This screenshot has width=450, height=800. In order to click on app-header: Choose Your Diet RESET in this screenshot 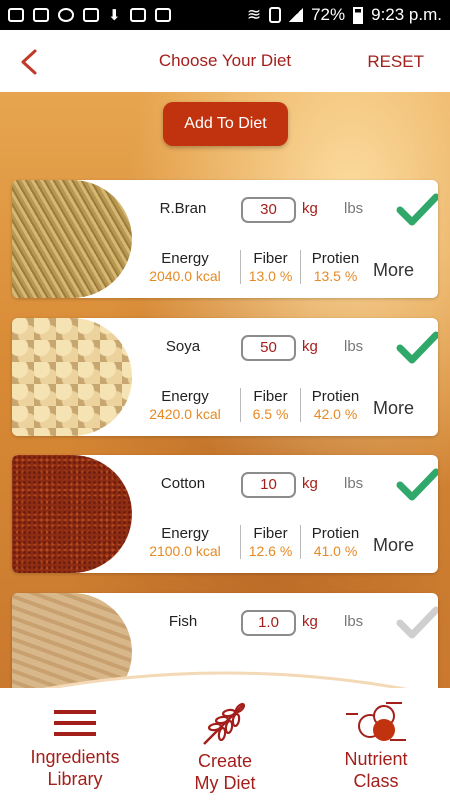, I will do `click(225, 61)`.